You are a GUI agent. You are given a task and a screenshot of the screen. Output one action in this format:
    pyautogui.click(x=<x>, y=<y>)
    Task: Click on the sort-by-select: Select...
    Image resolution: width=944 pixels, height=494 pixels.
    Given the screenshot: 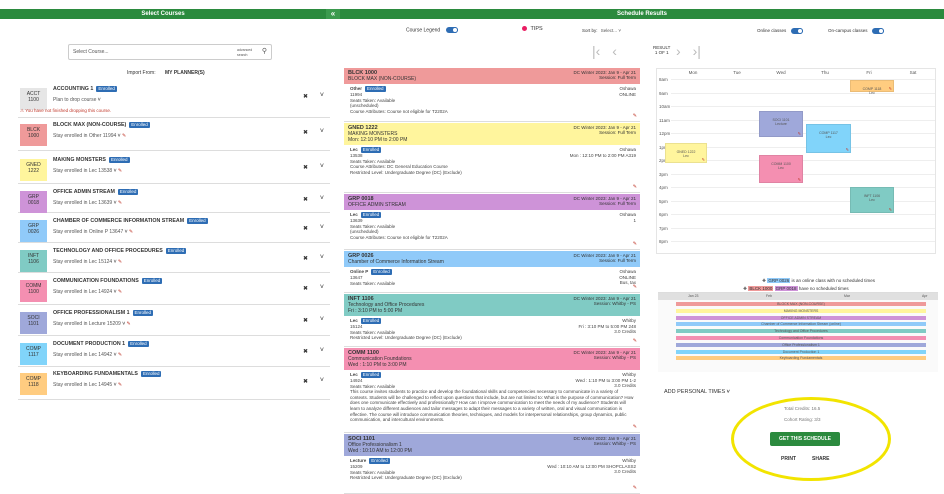 What is the action you would take?
    pyautogui.click(x=609, y=30)
    